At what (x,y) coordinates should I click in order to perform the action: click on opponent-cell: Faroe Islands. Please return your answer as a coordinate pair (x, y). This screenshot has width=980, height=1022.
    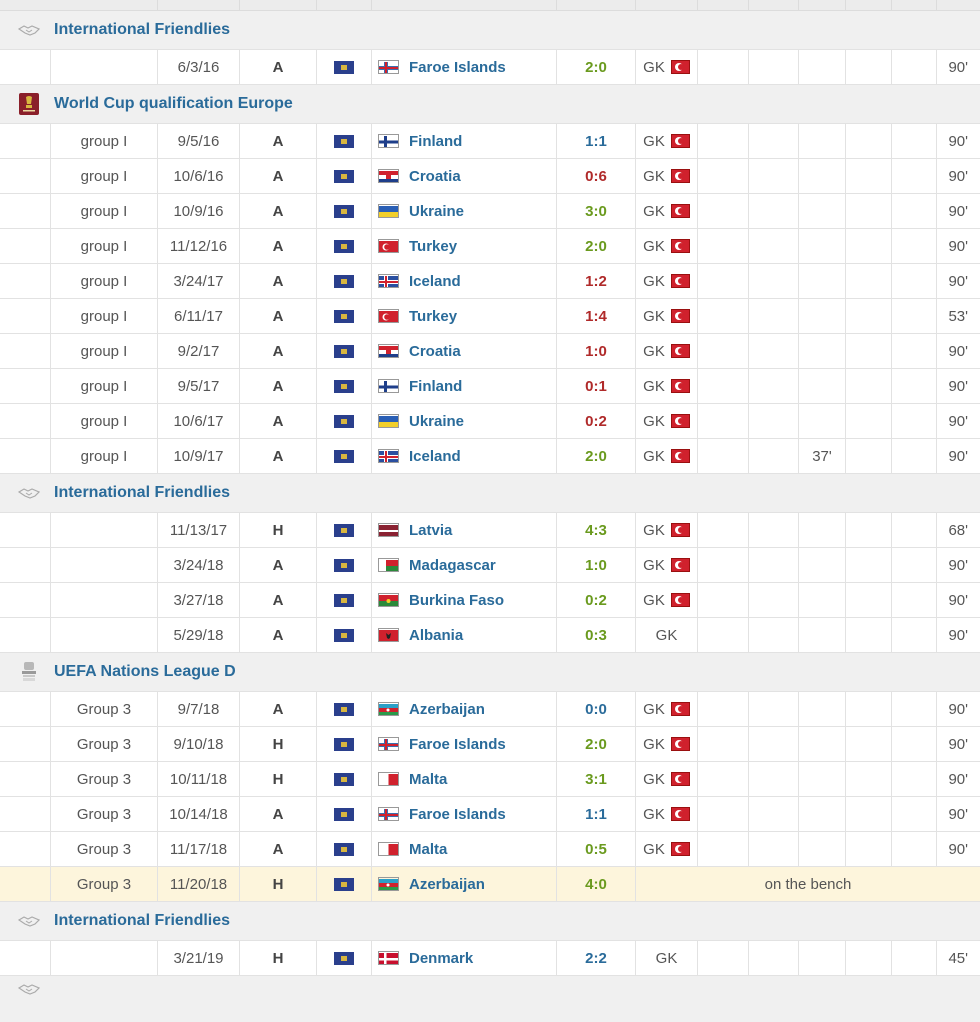
    Looking at the image, I should click on (463, 744).